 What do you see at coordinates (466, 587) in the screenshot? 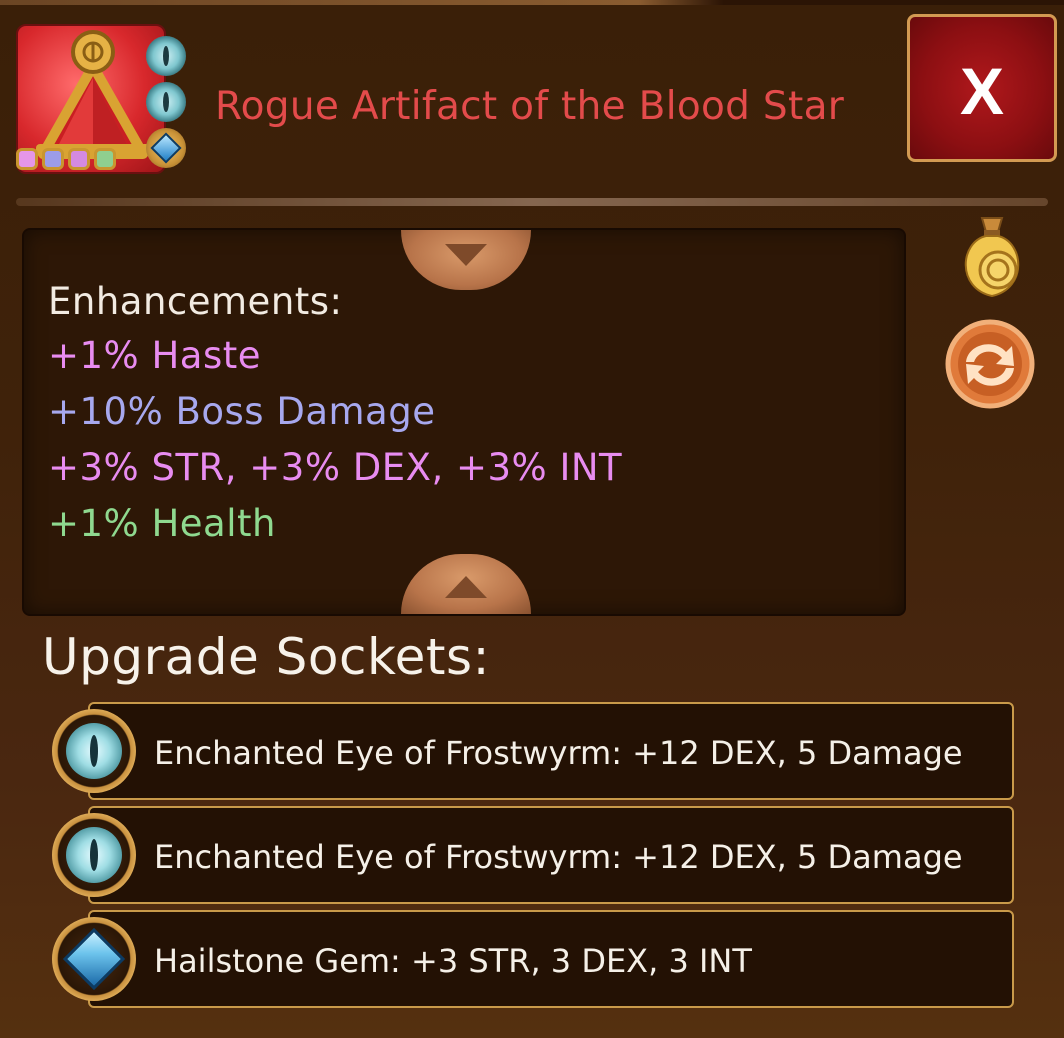
I see `chevron-up-icon` at bounding box center [466, 587].